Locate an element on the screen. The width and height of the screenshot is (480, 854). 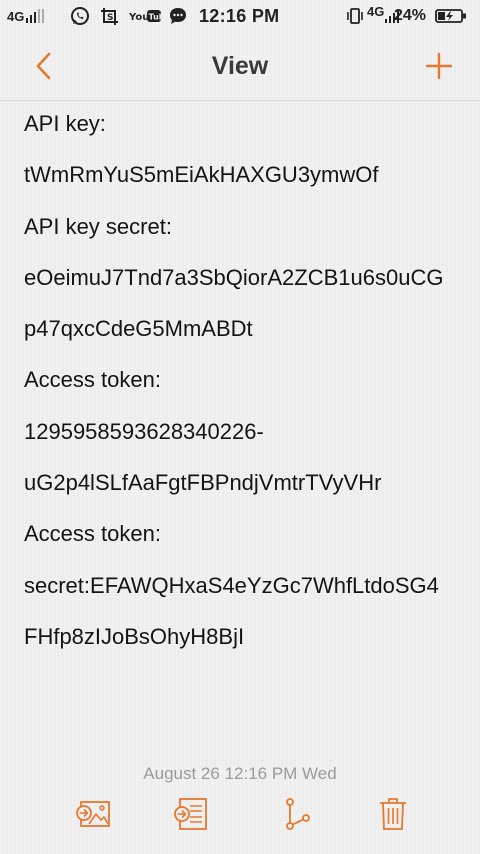
clock-time: 12:16 PM is located at coordinates (239, 15).